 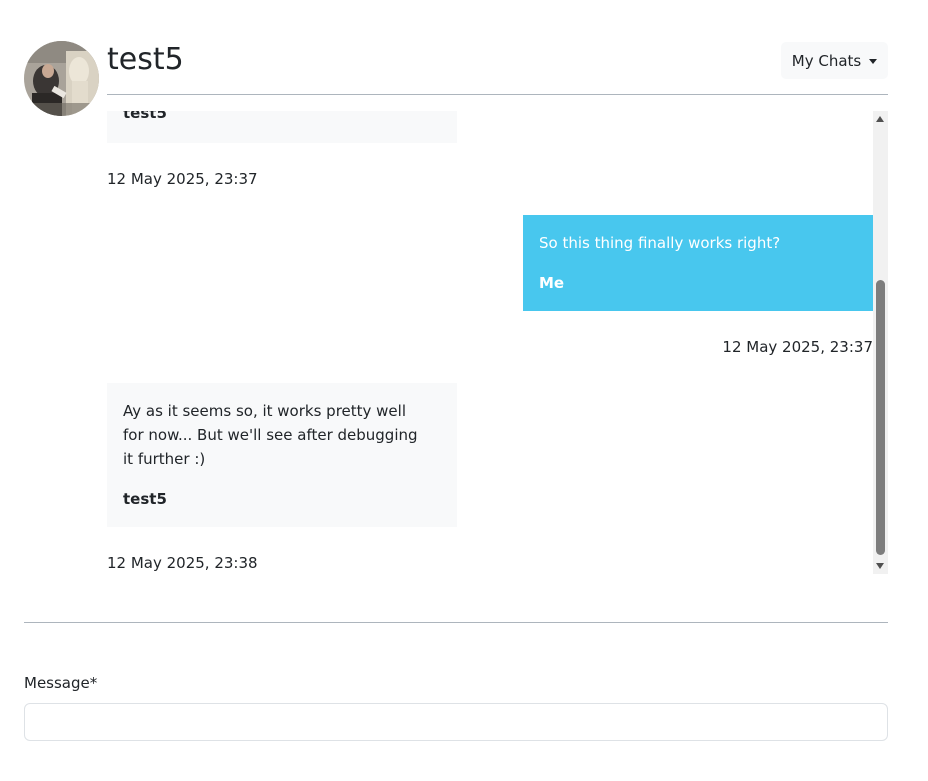 What do you see at coordinates (552, 283) in the screenshot?
I see `message-sender: Me` at bounding box center [552, 283].